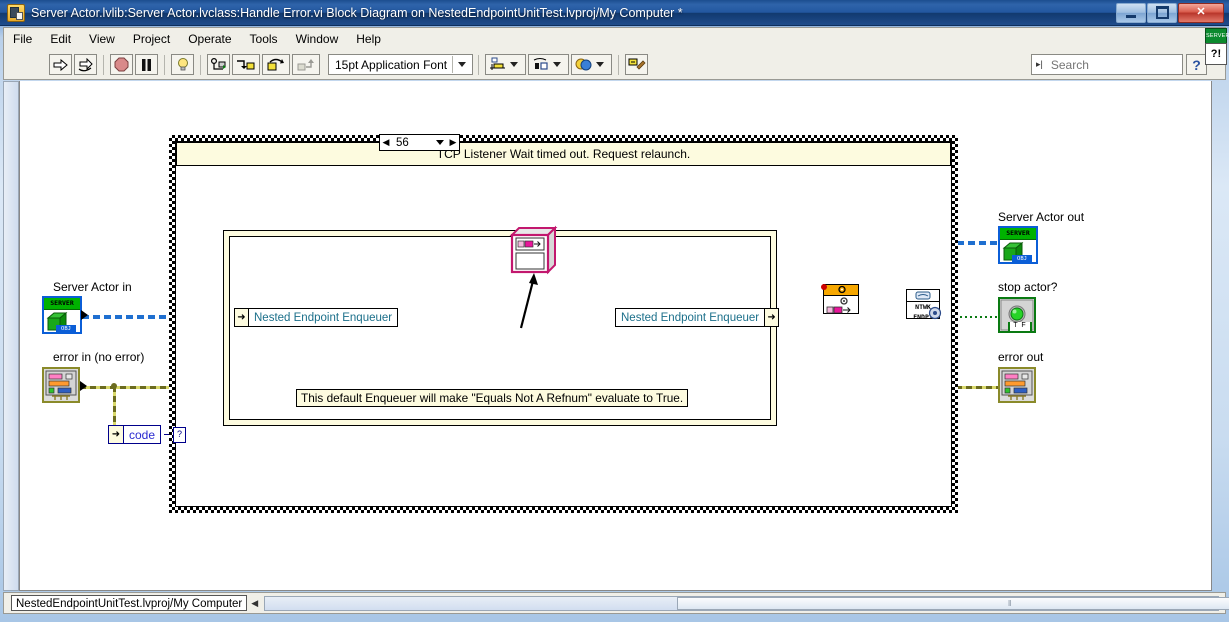 The width and height of the screenshot is (1229, 622). I want to click on highlight-execution-button, so click(182, 64).